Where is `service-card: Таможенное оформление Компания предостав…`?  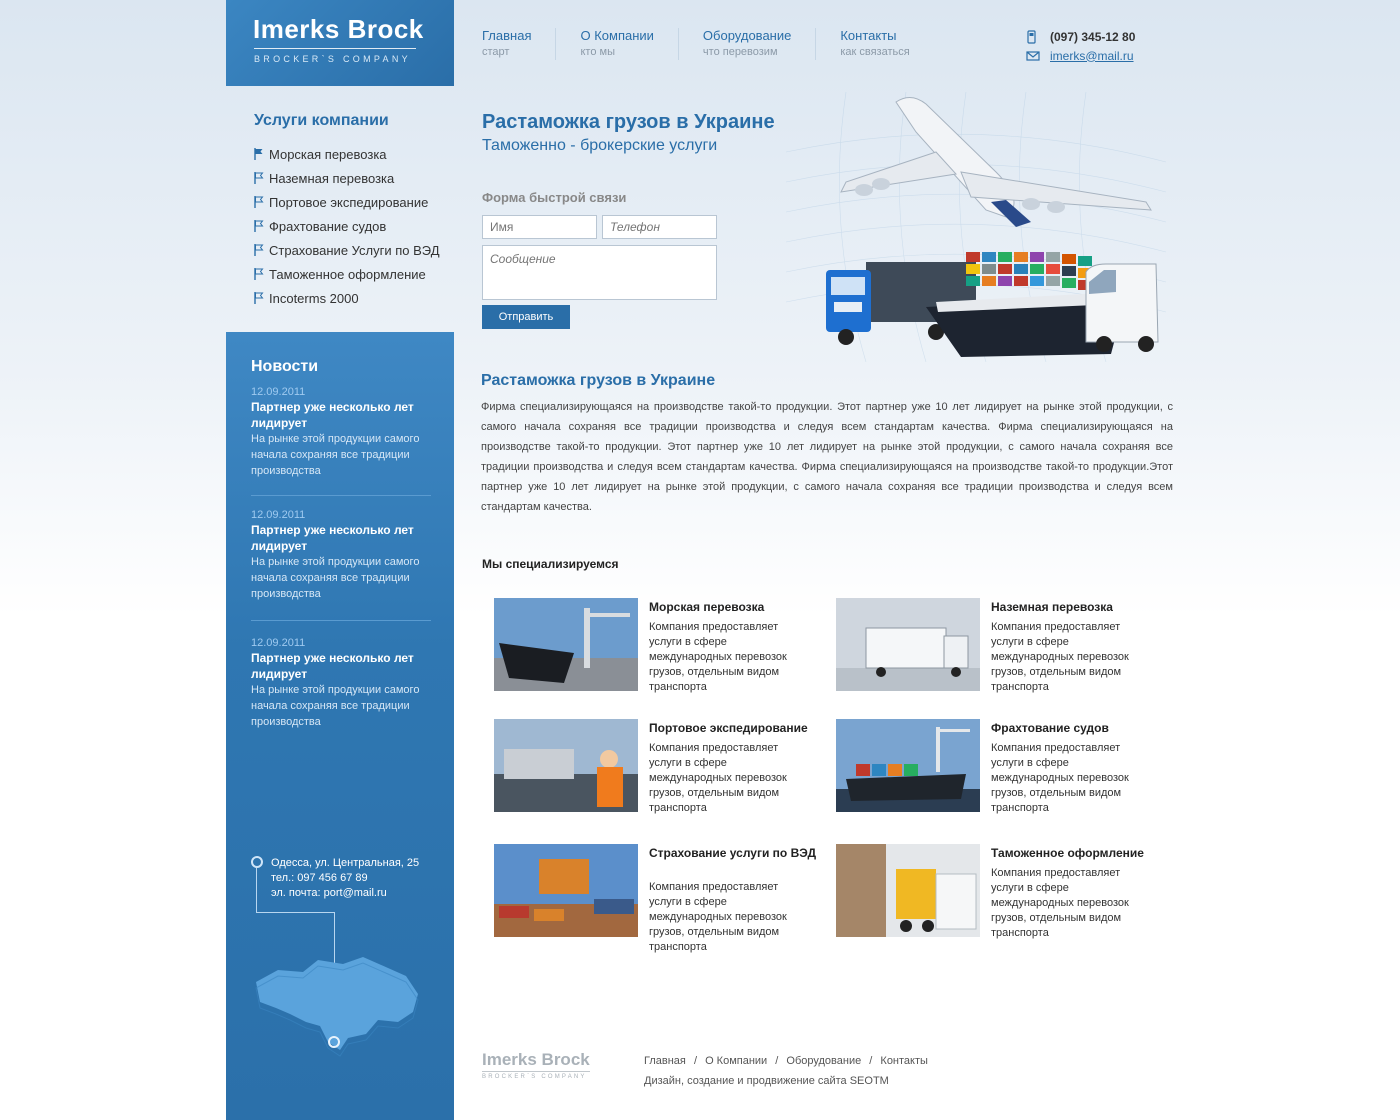
service-card: Таможенное оформление Компания предостав… is located at coordinates (1001, 899).